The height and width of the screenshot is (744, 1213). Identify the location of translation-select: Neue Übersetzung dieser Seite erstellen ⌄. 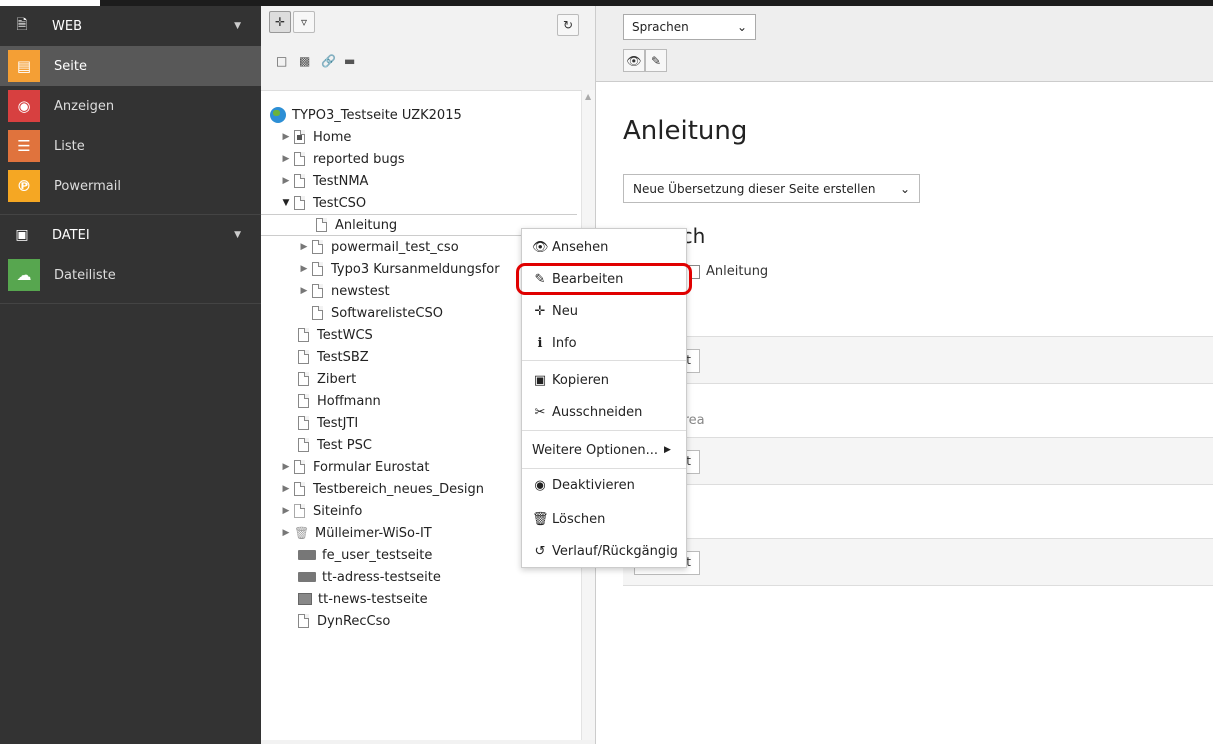
(771, 188).